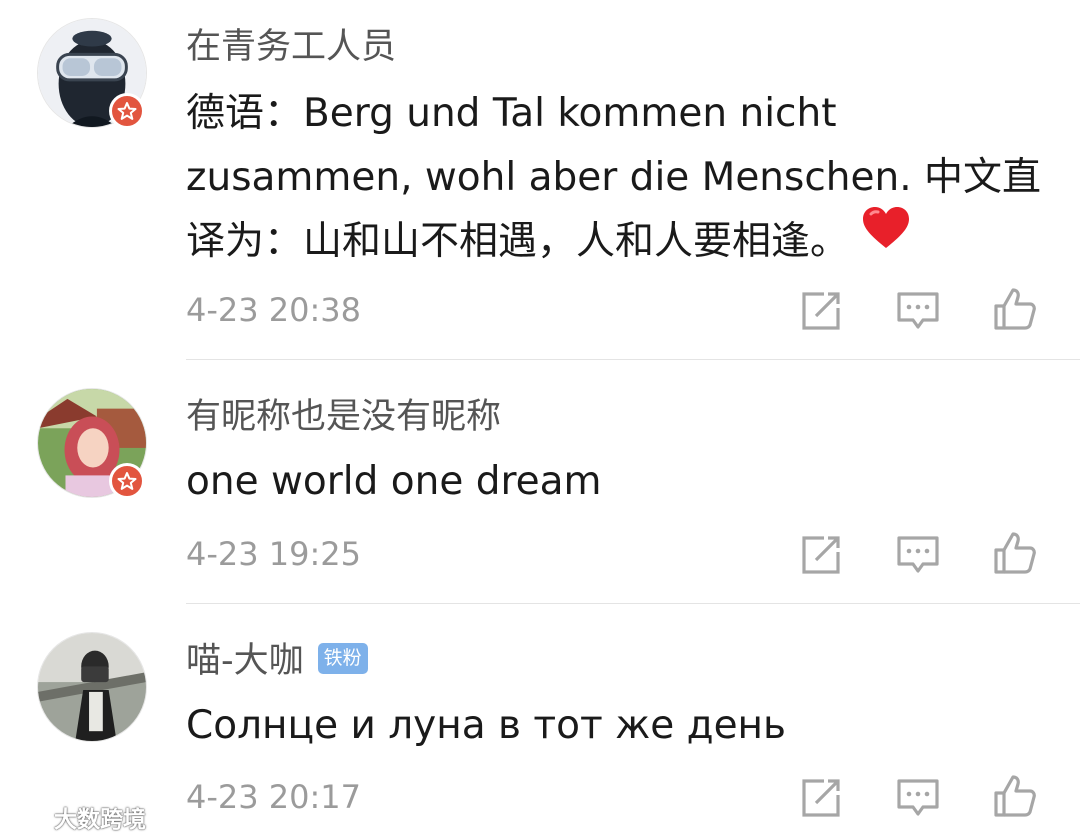 This screenshot has height=837, width=1080. What do you see at coordinates (343, 417) in the screenshot?
I see `comment-username: 有昵称也是没有昵称` at bounding box center [343, 417].